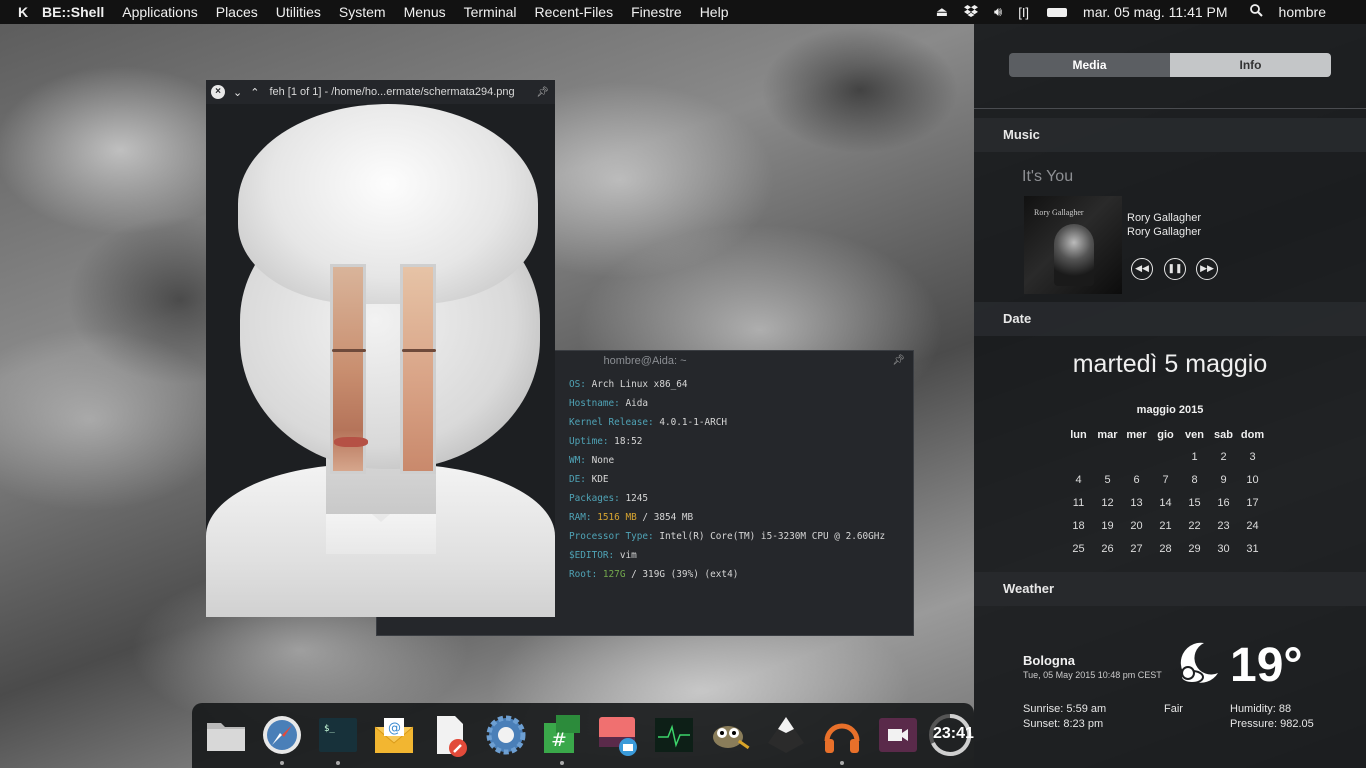 Image resolution: width=1366 pixels, height=768 pixels. I want to click on calendar-day: 9, so click(1223, 479).